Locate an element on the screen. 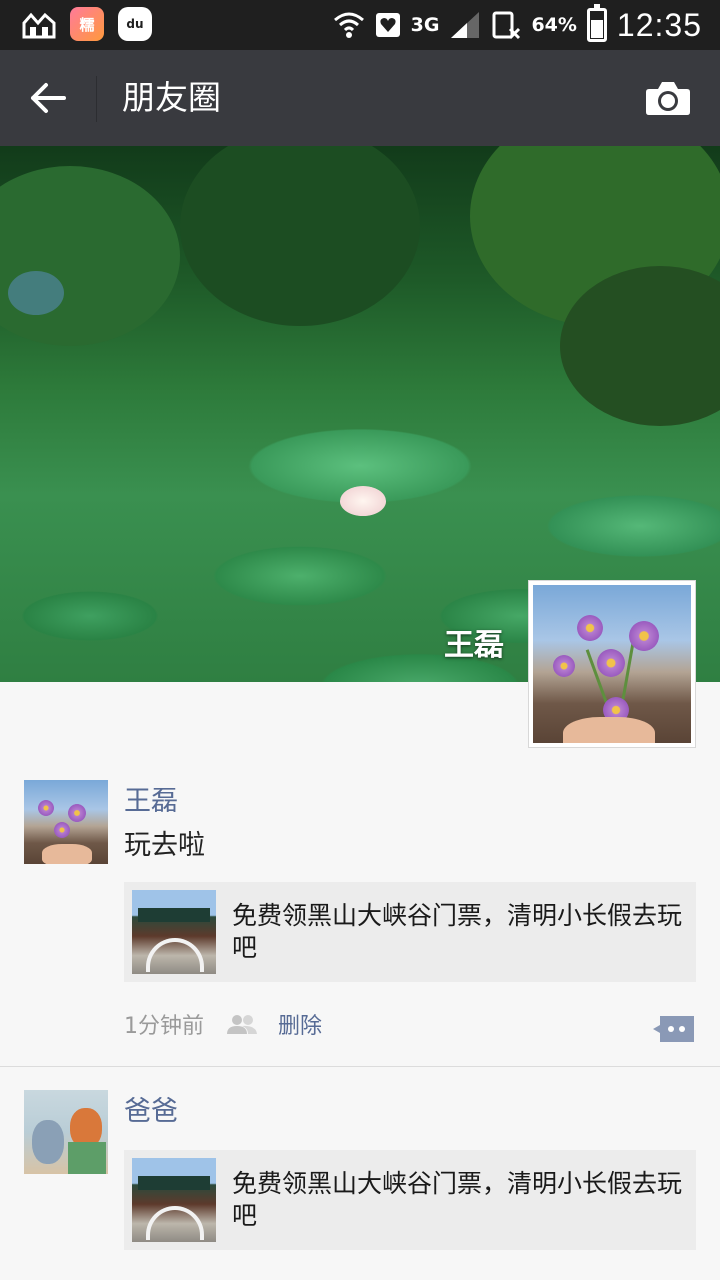 The height and width of the screenshot is (1280, 720). du-app-icon: du is located at coordinates (135, 24).